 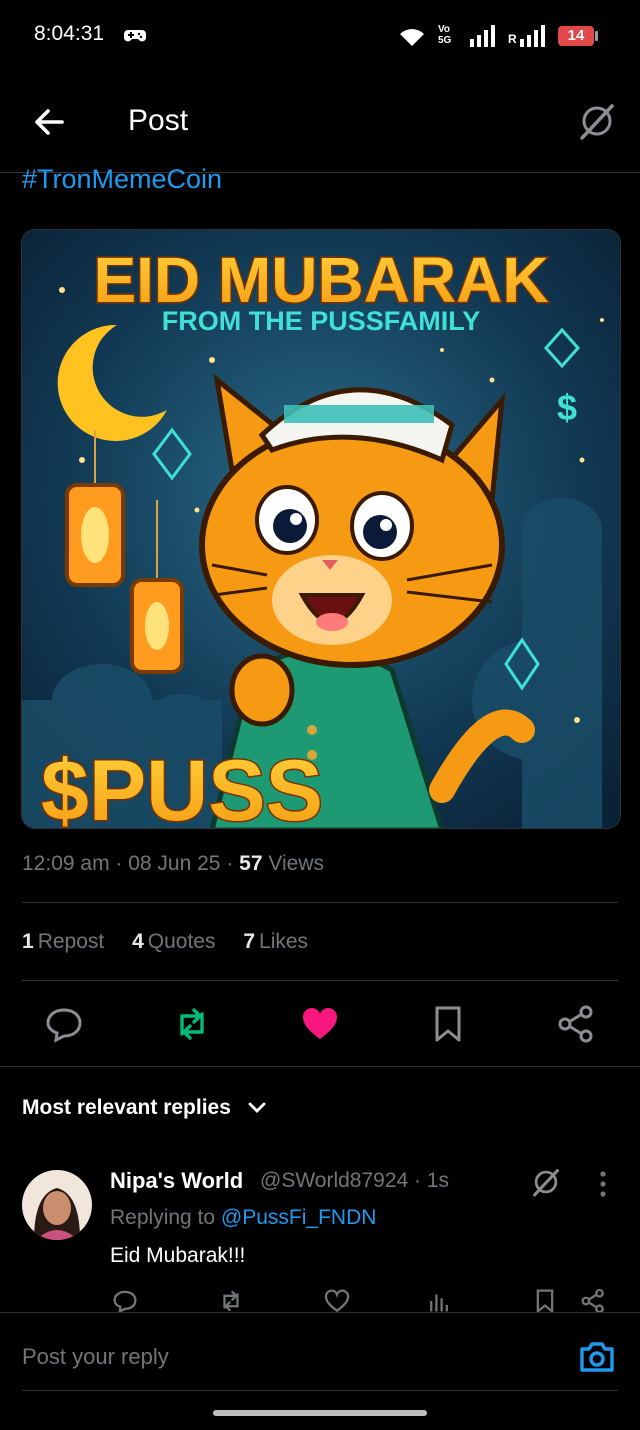 What do you see at coordinates (122, 179) in the screenshot?
I see `hashtag-link: #TronMemeCoin` at bounding box center [122, 179].